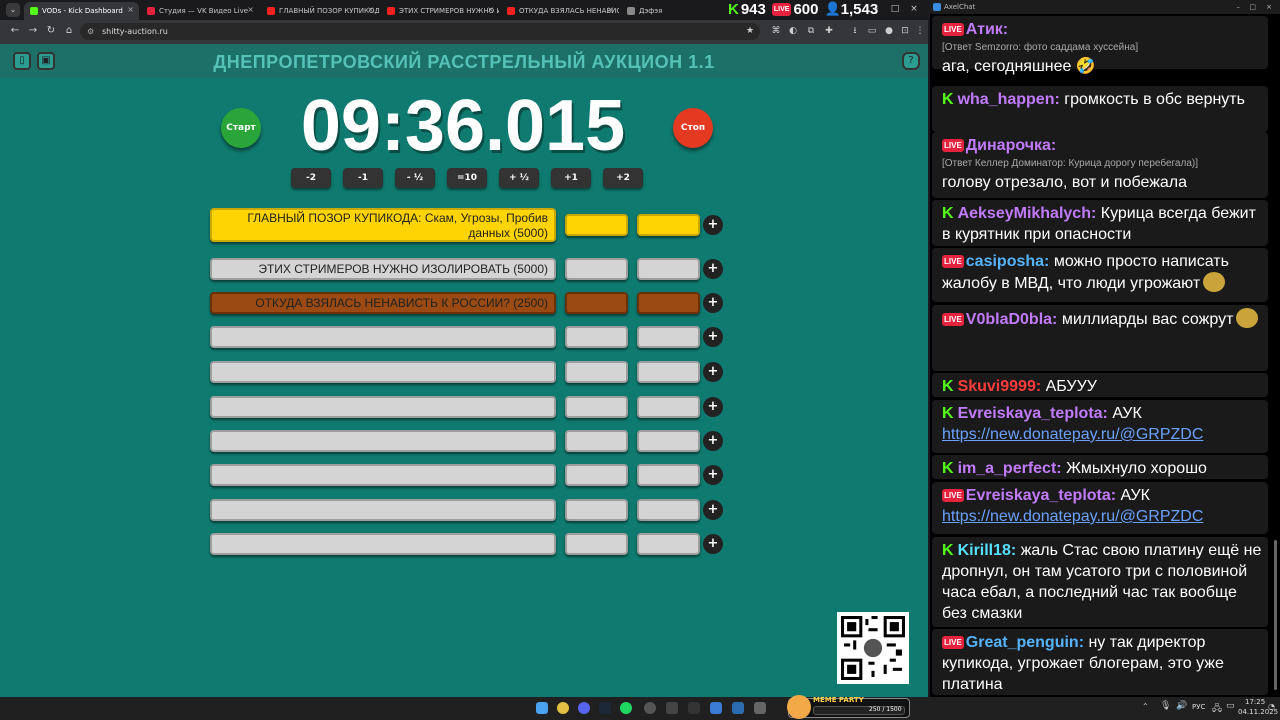 The image size is (1280, 720). What do you see at coordinates (1025, 642) in the screenshot?
I see `chat-username: Great_penguin:` at bounding box center [1025, 642].